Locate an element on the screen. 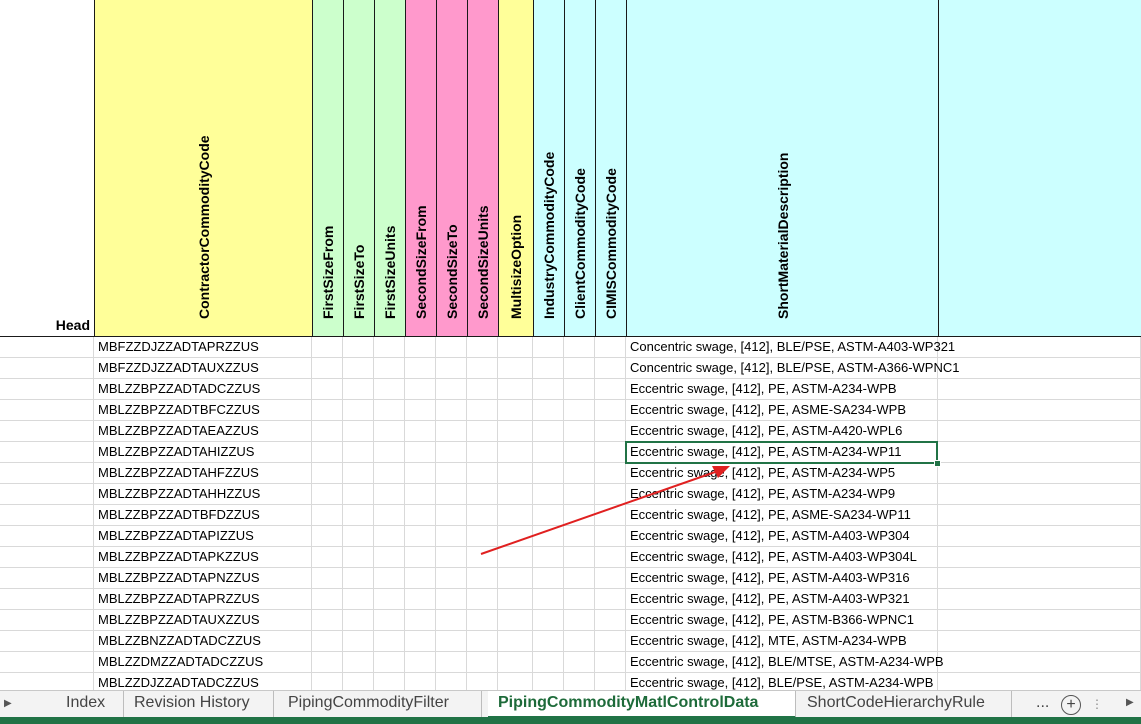  contractor-code-cell: MBLZZBPZZADTBFCZZUS is located at coordinates (203, 410).